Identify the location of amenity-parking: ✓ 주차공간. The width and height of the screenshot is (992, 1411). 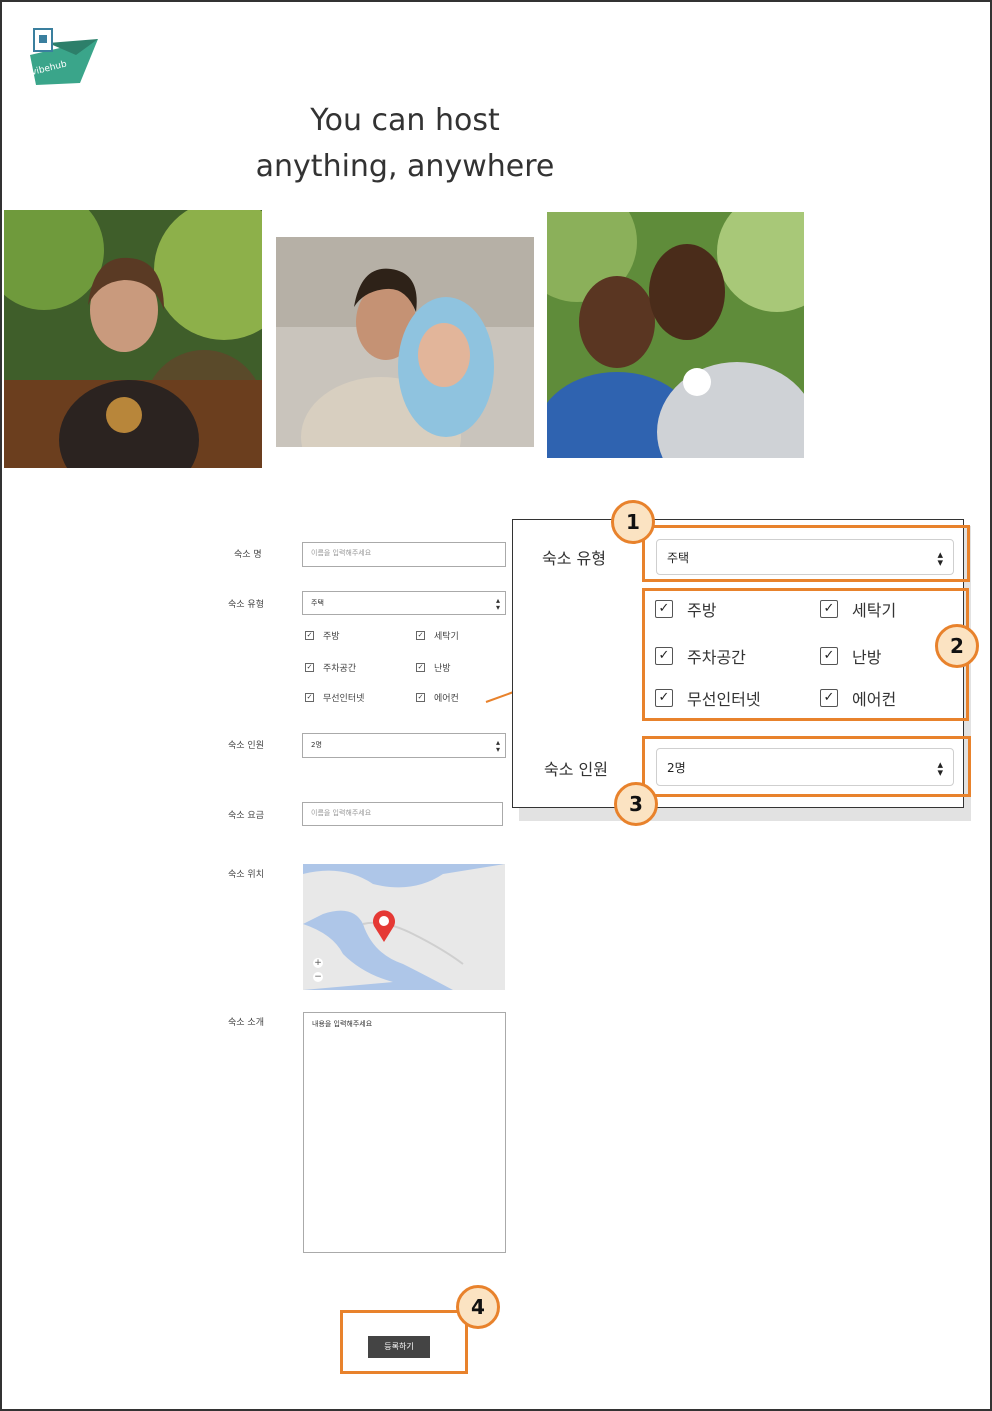
(330, 667).